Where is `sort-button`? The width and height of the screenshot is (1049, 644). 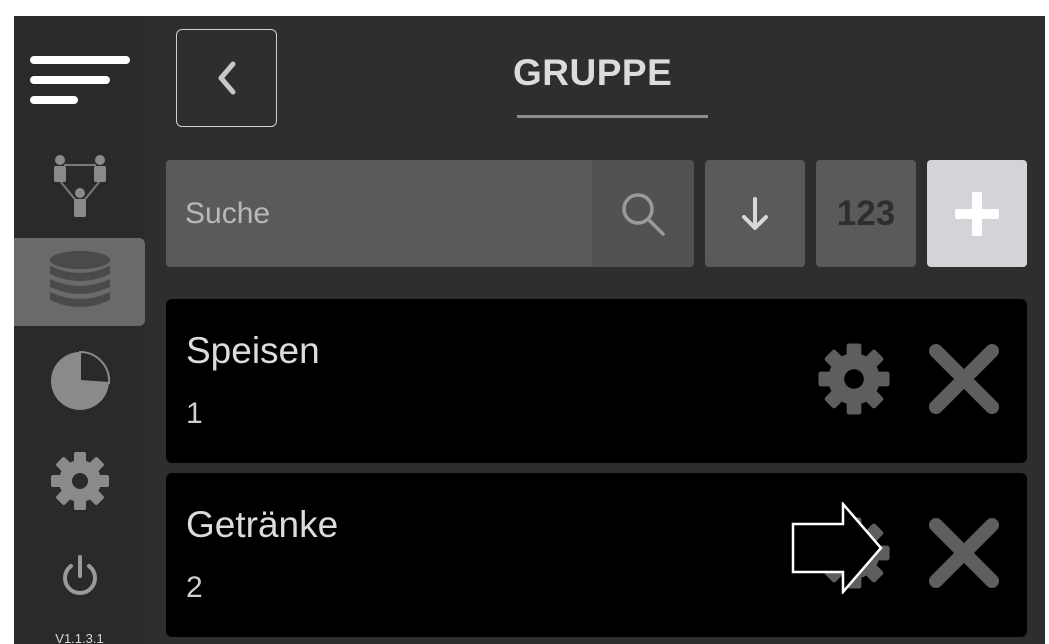 sort-button is located at coordinates (755, 213).